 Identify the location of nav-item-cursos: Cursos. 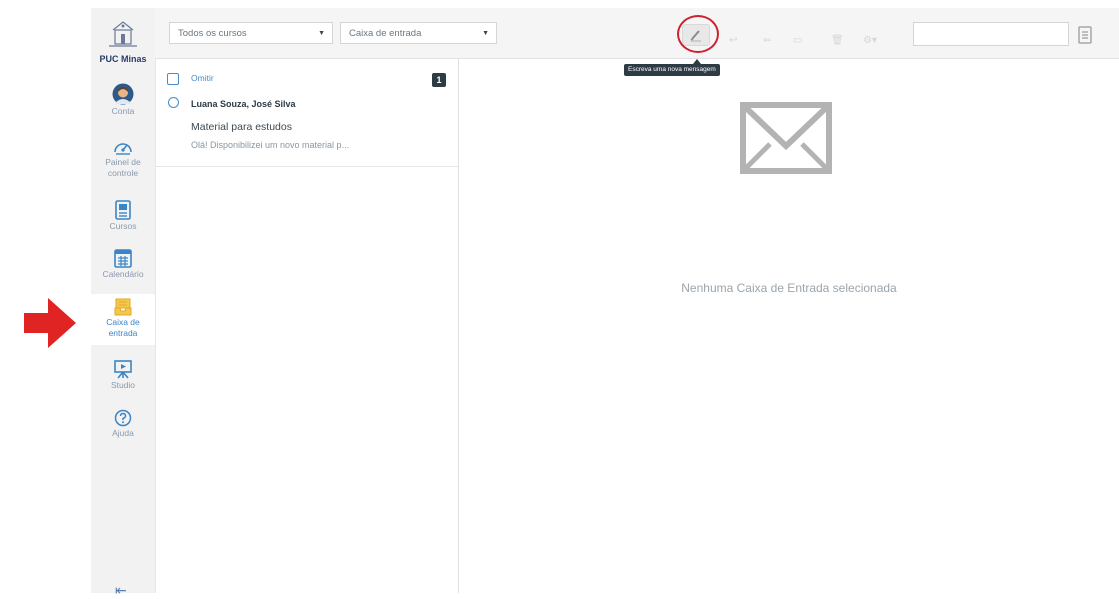
(123, 216).